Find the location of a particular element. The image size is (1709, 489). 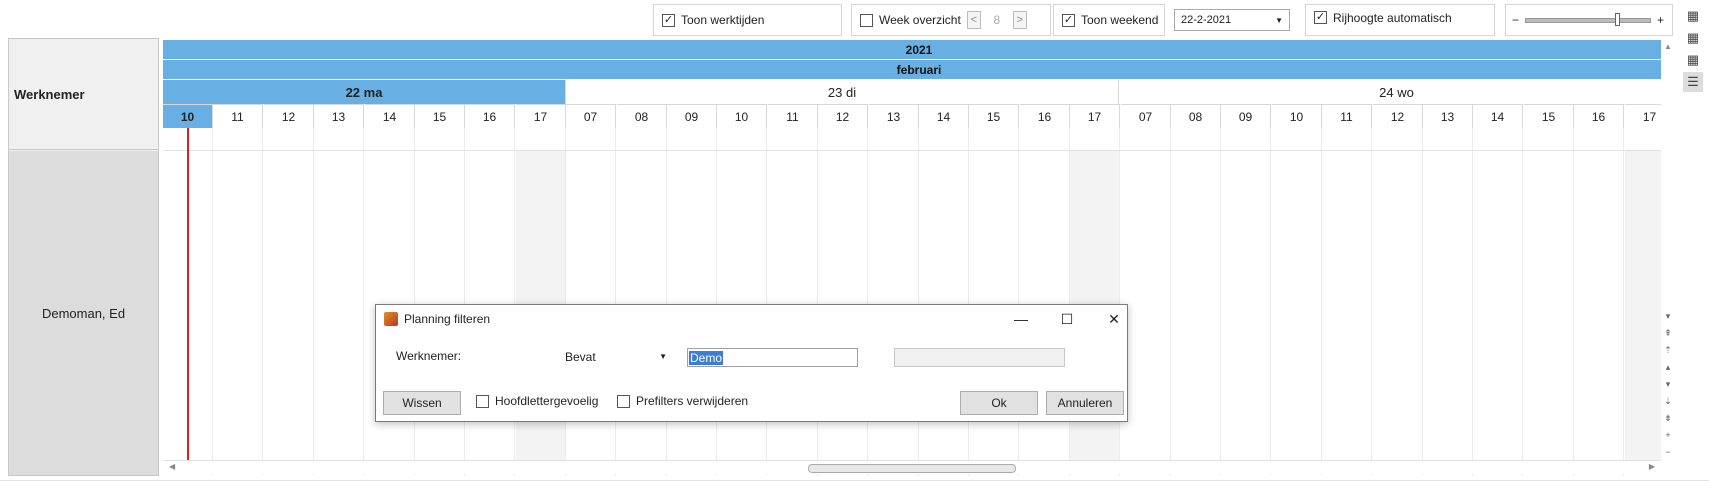

employee-row-name: Demoman, Ed is located at coordinates (83, 313).